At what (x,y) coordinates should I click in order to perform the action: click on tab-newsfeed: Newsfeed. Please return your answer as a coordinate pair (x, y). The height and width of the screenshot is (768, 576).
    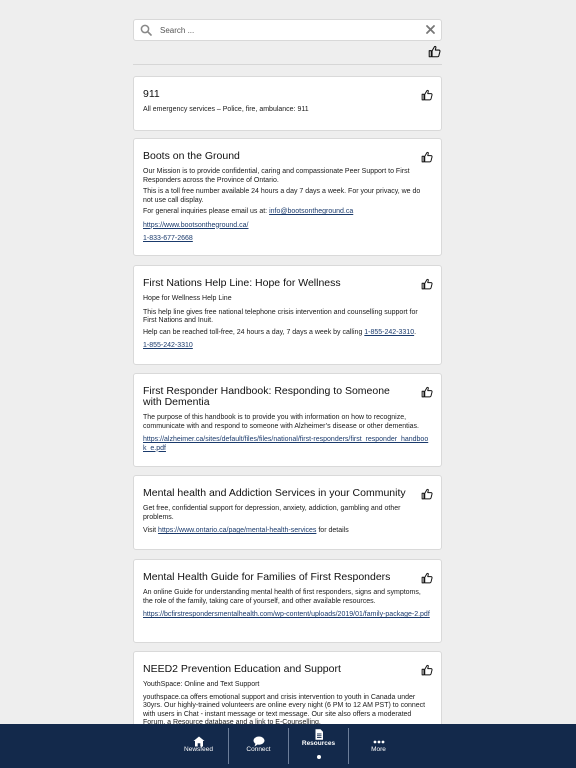
    Looking at the image, I should click on (198, 746).